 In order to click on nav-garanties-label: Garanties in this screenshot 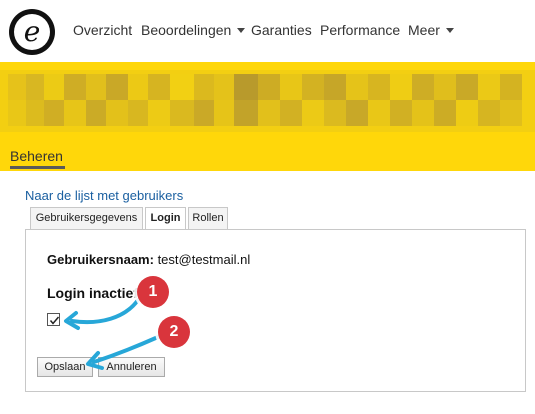, I will do `click(281, 30)`.